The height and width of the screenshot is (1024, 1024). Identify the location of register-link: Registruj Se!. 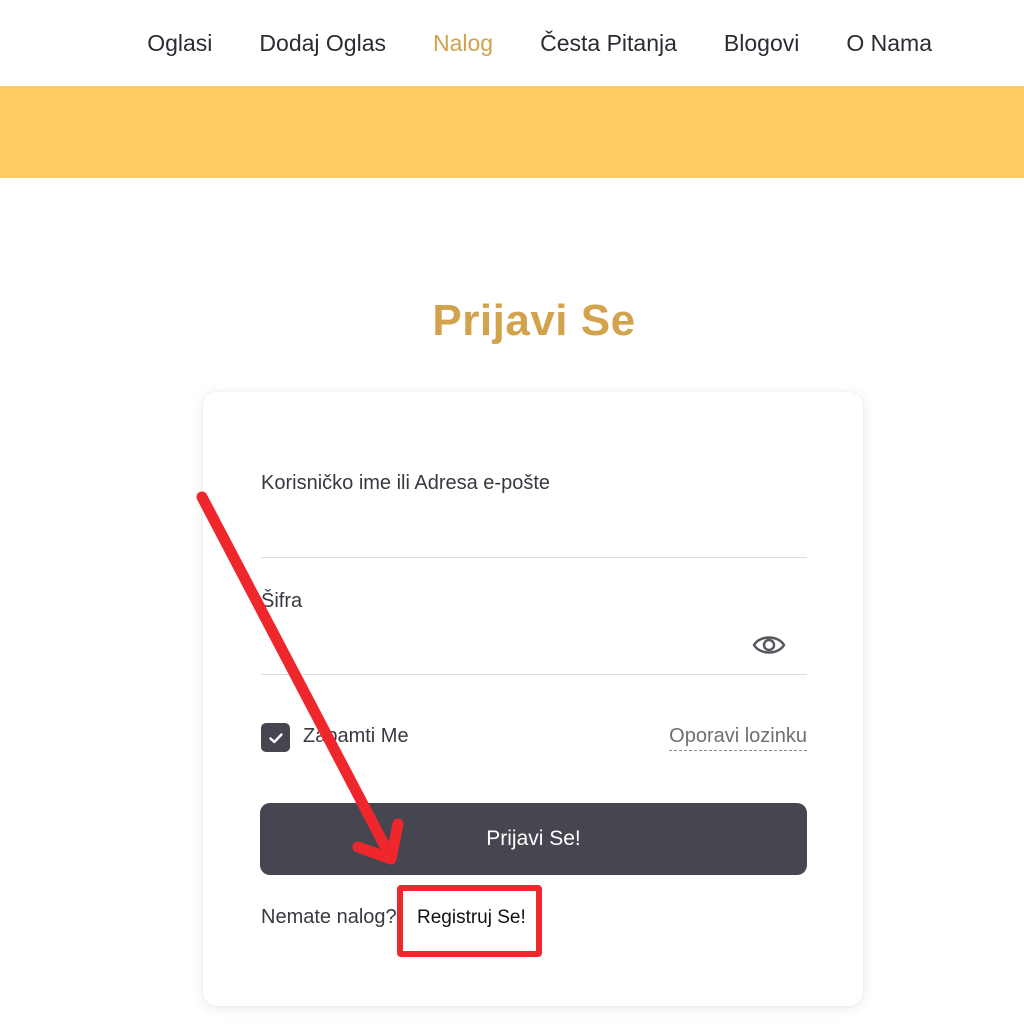
(471, 918).